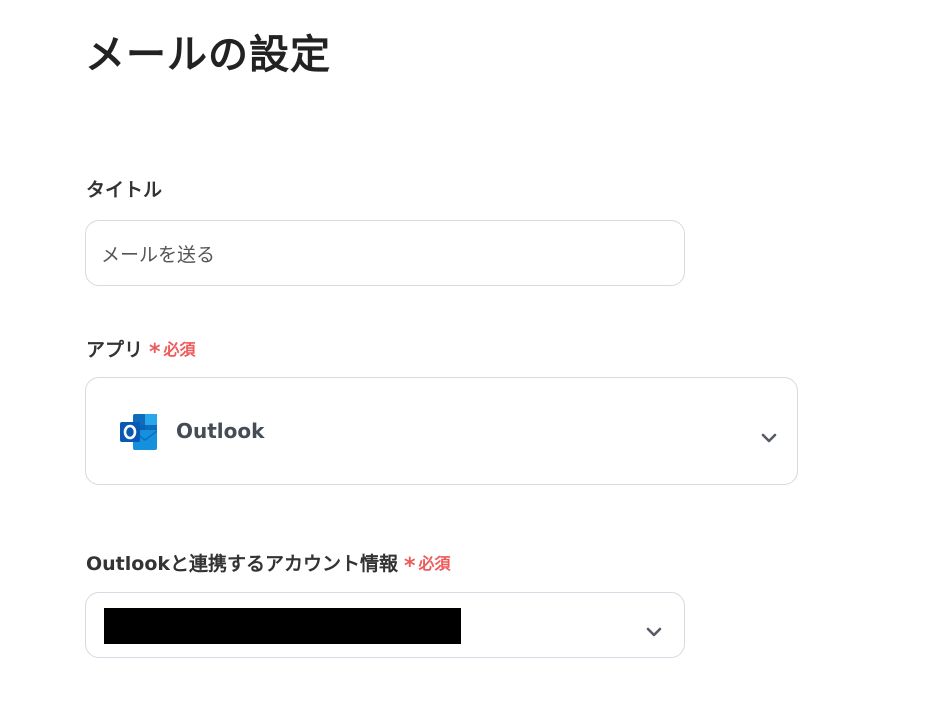  What do you see at coordinates (441, 431) in the screenshot?
I see `app-select: Outlook` at bounding box center [441, 431].